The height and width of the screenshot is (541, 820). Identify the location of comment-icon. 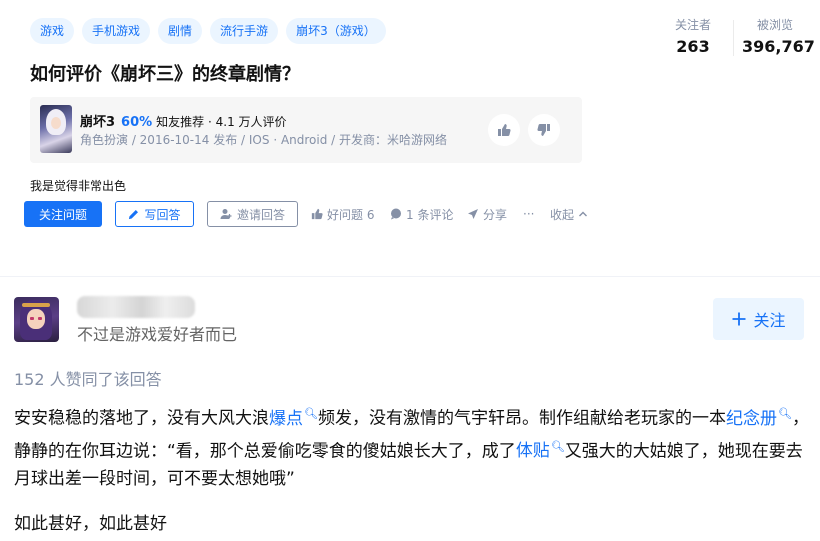
(396, 214).